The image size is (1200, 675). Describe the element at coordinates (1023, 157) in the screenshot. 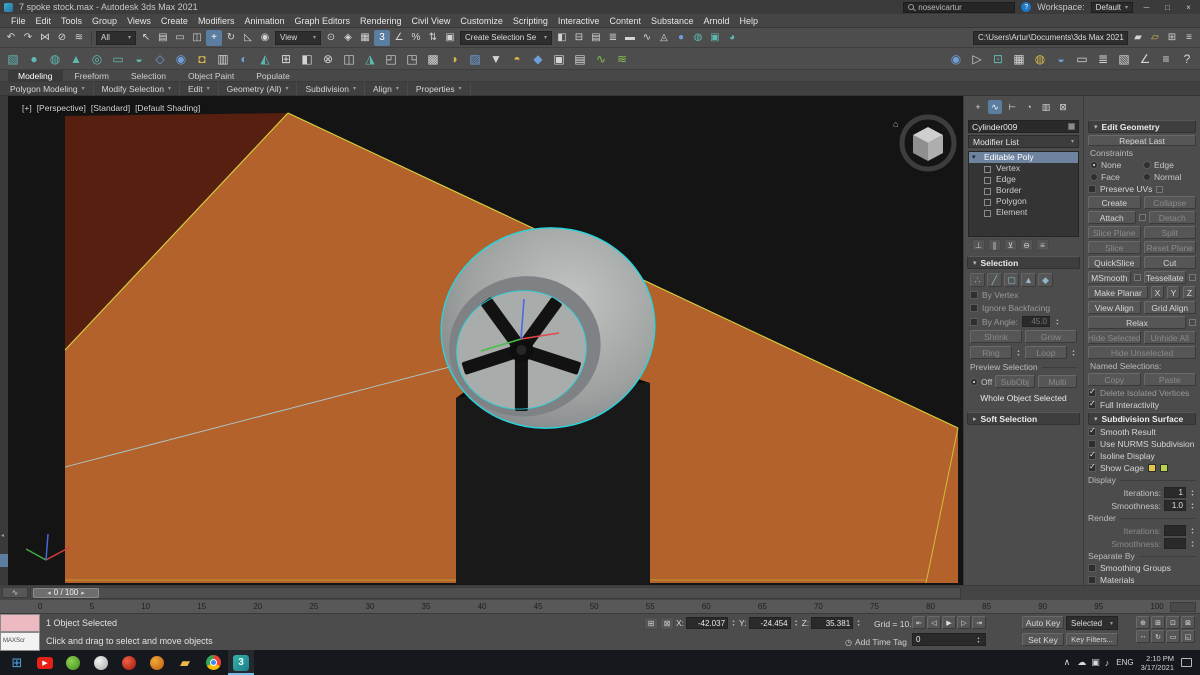

I see `modifier-stack-row: Editable Poly` at that location.